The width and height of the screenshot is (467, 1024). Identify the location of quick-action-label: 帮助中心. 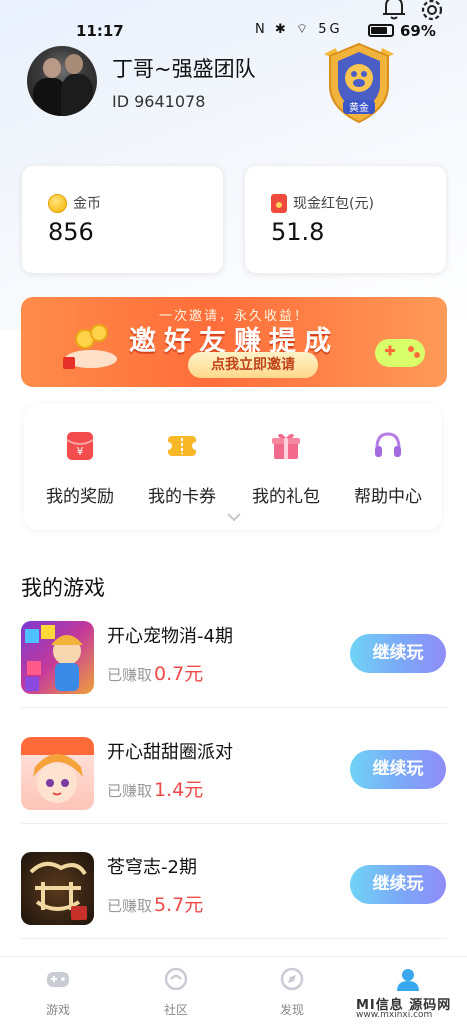
(388, 497).